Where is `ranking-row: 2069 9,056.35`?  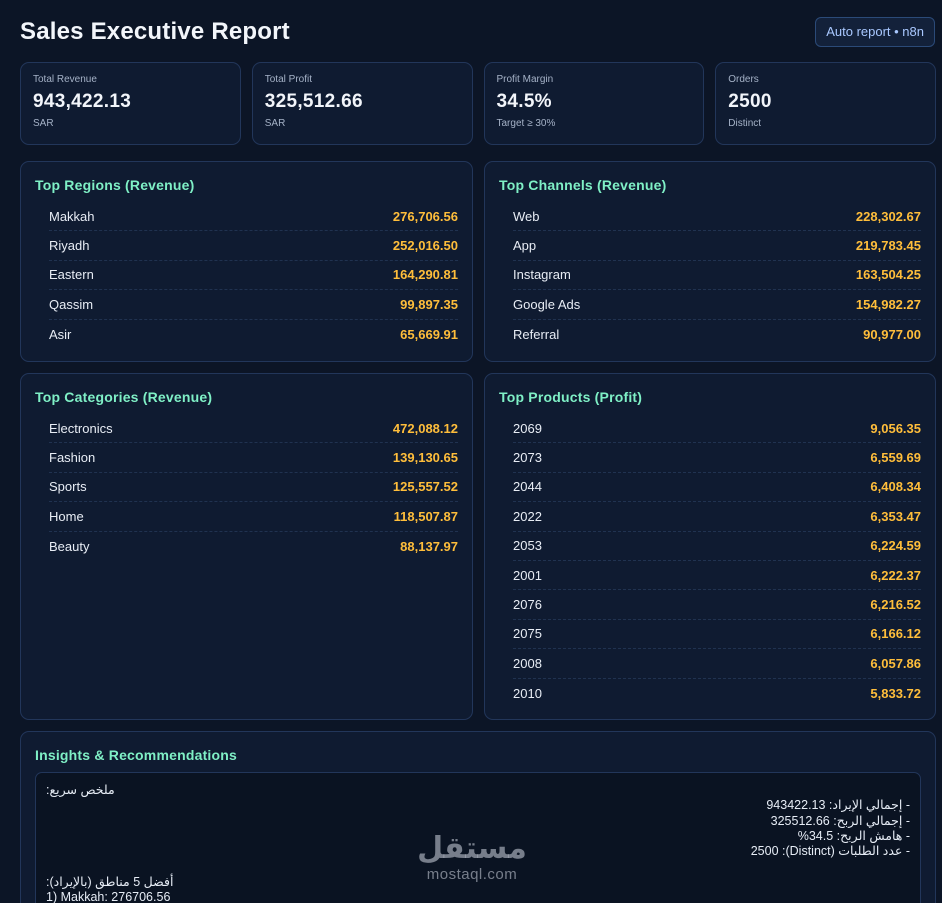 ranking-row: 2069 9,056.35 is located at coordinates (717, 429).